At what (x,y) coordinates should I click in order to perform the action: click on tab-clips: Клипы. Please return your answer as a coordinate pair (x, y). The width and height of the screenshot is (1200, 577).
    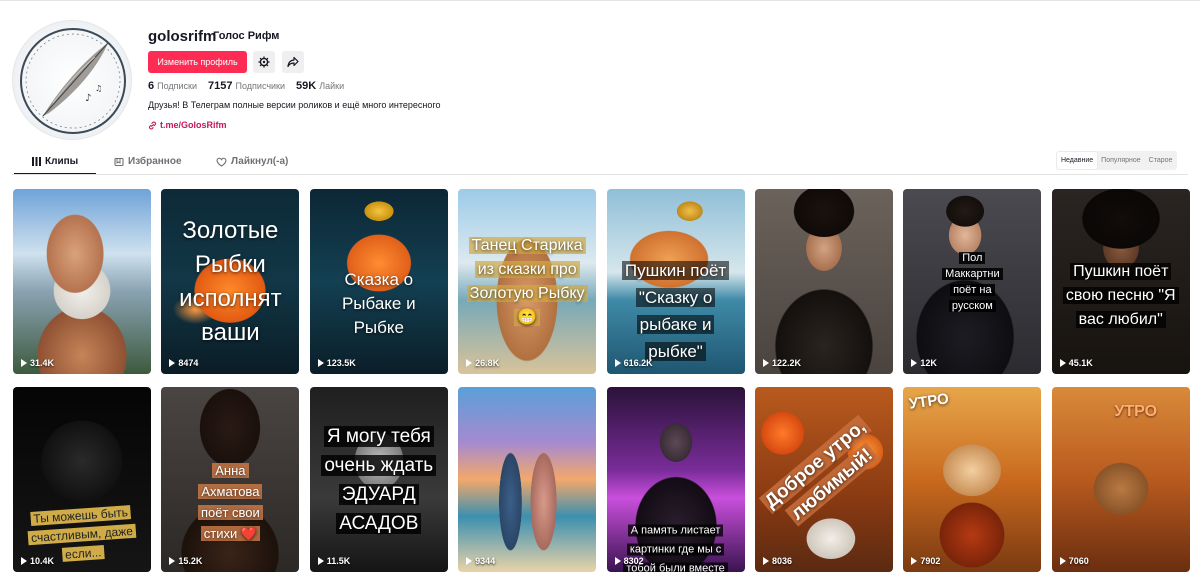
    Looking at the image, I should click on (55, 161).